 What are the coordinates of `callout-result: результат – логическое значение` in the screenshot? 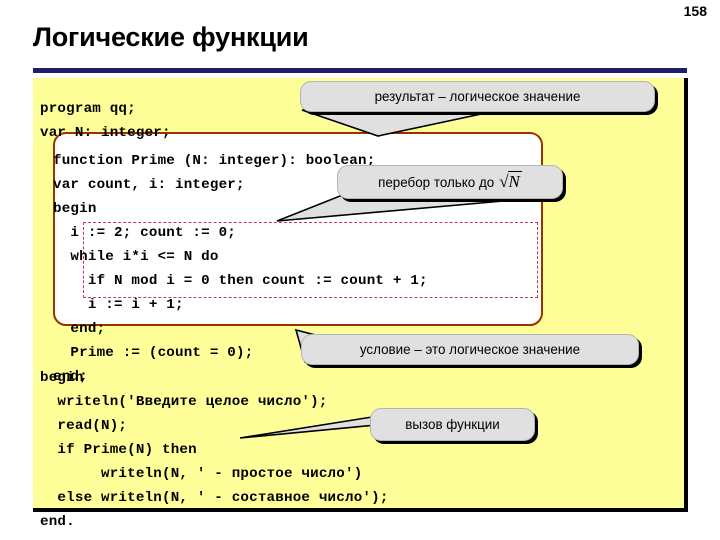 It's located at (477, 96).